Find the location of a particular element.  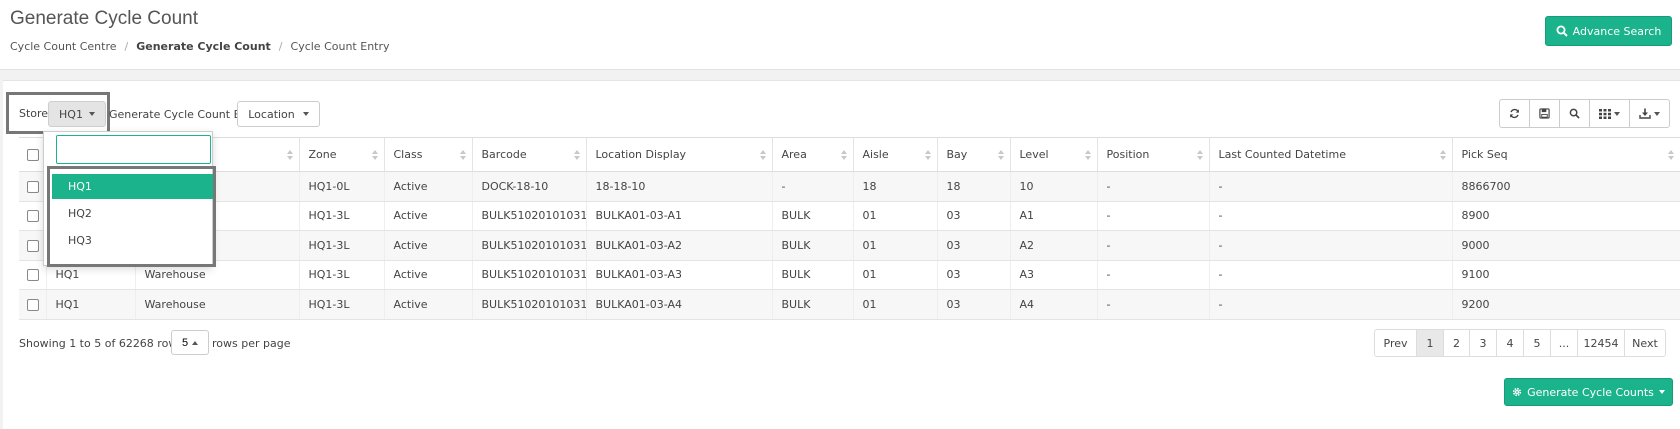

column-header-location-display: Location Display is located at coordinates (678, 154).